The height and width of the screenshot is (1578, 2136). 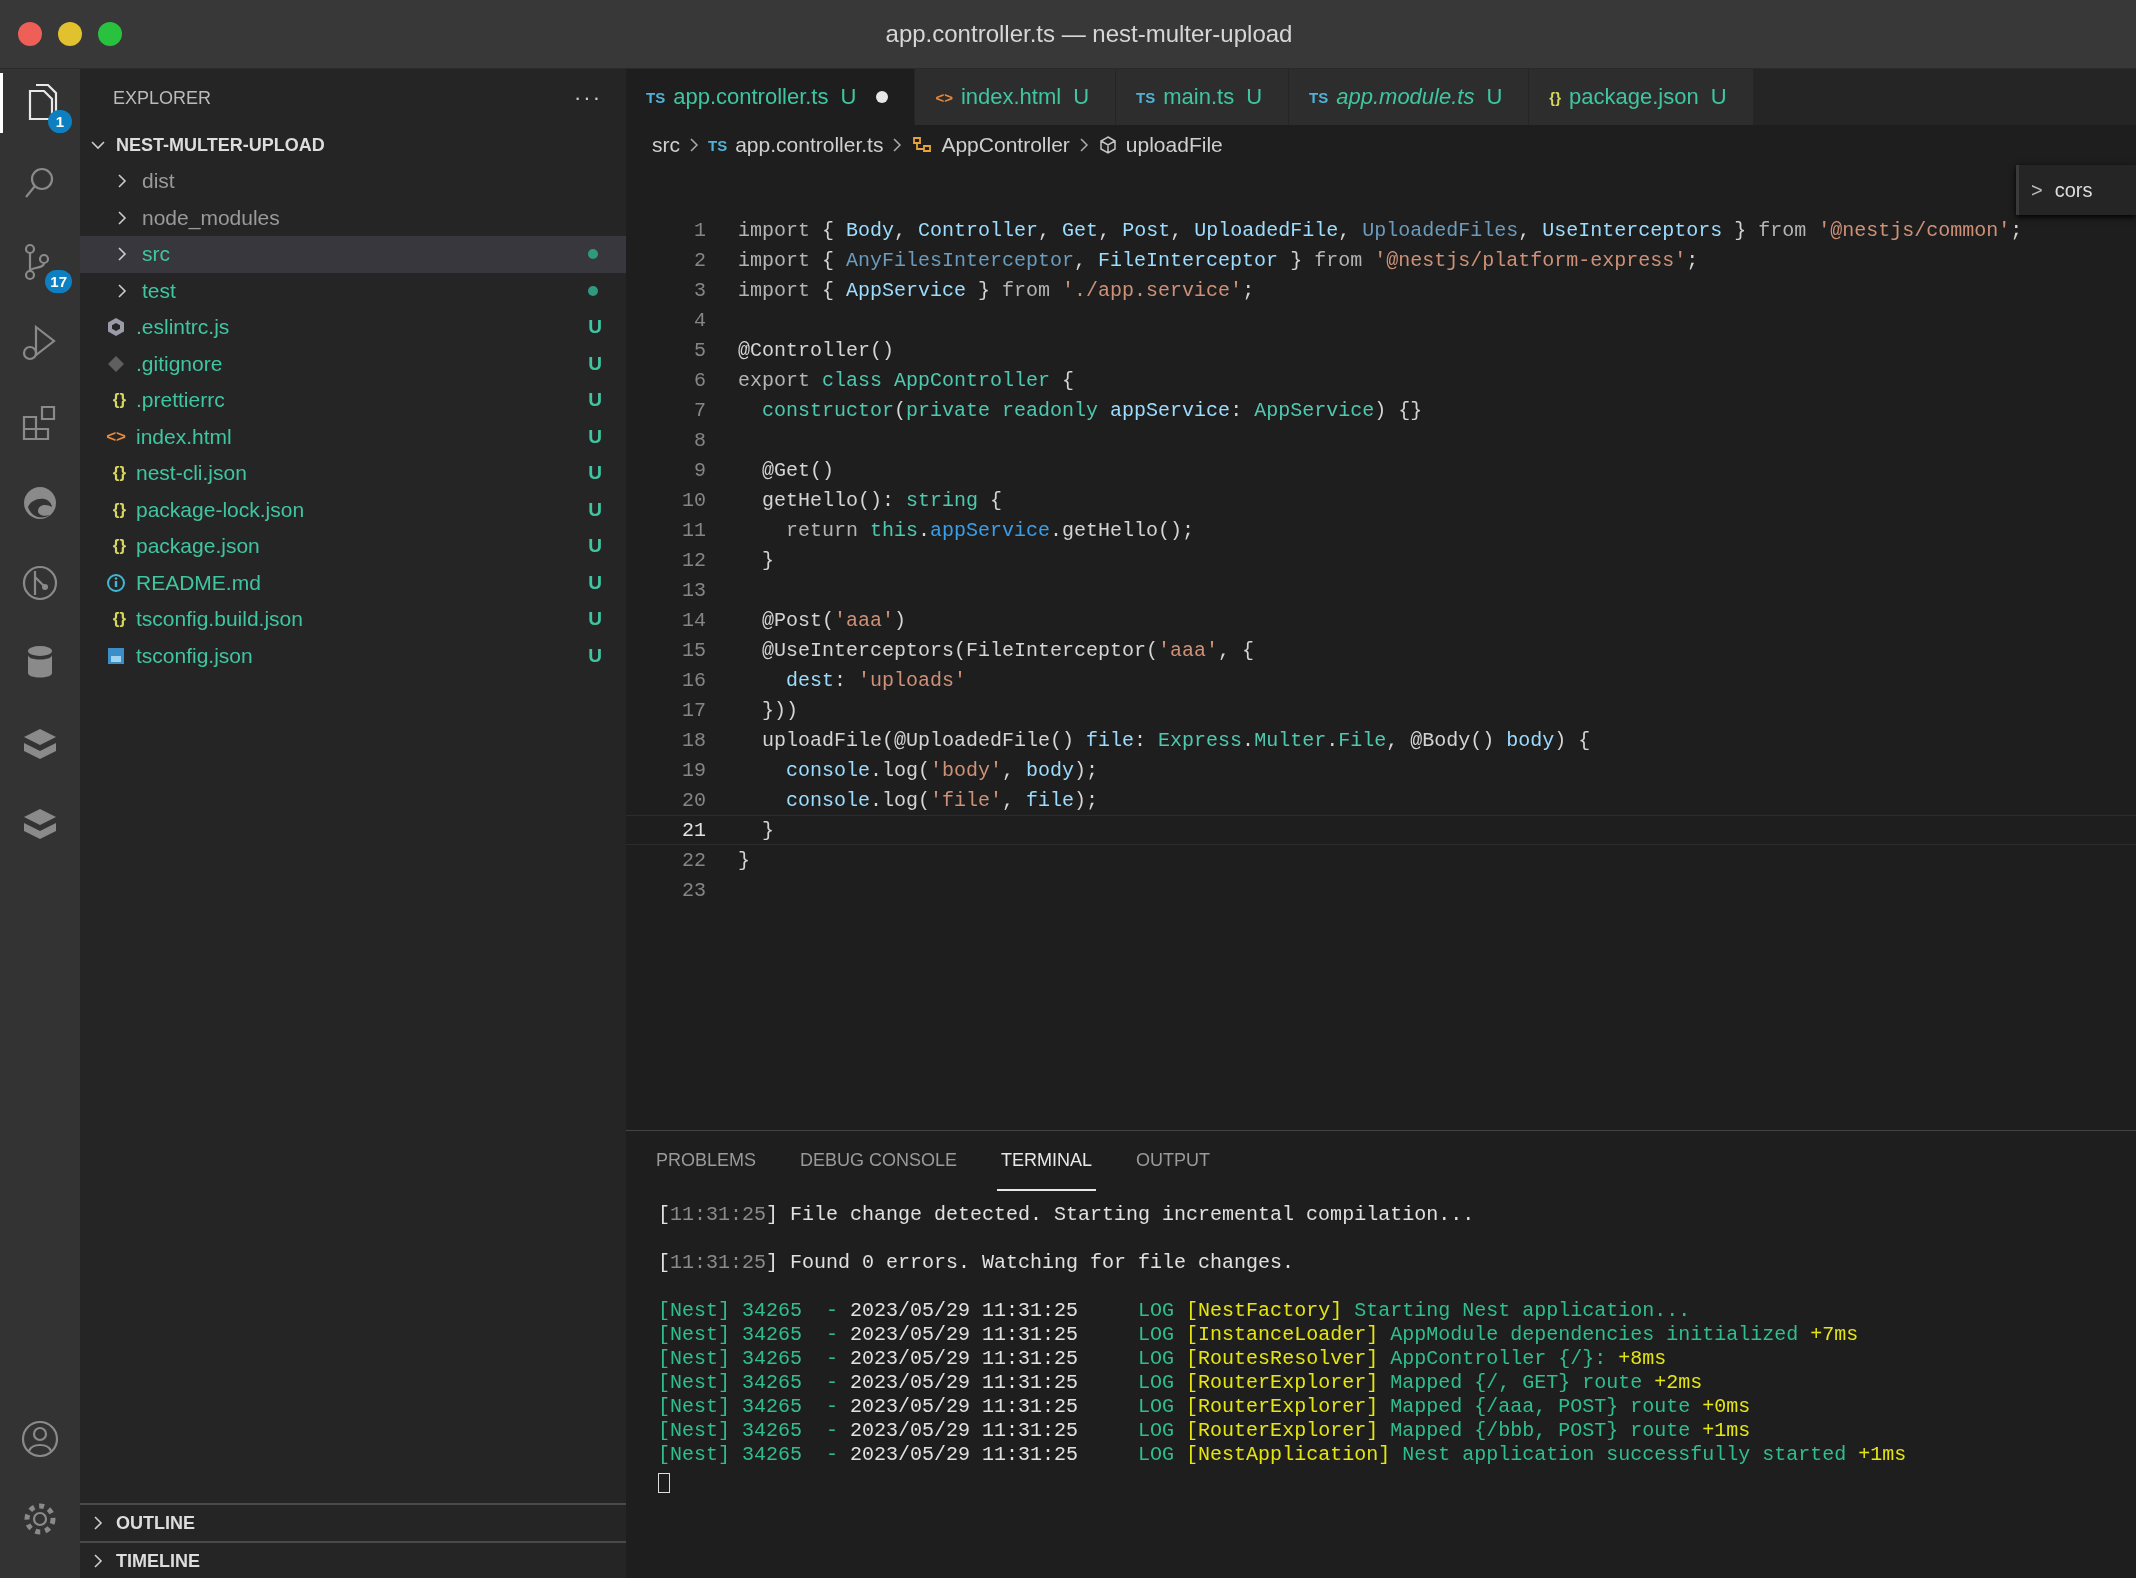 I want to click on zoom-button, so click(x=110, y=34).